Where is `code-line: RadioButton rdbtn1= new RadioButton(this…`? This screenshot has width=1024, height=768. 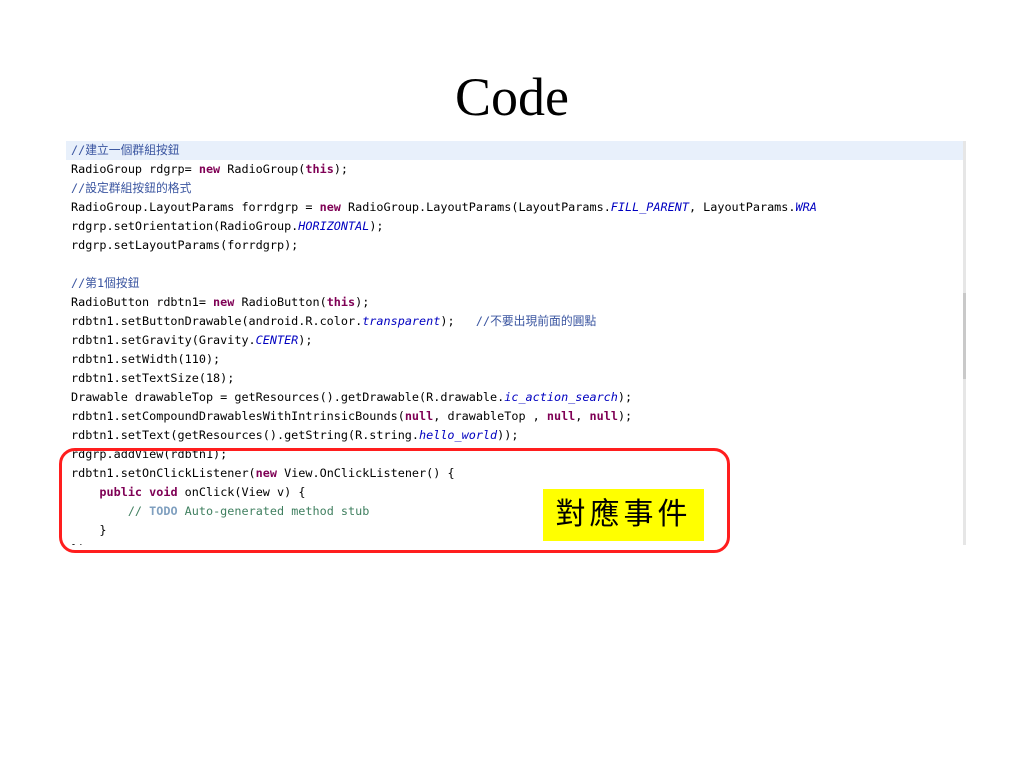
code-line: RadioButton rdbtn1= new RadioButton(this… is located at coordinates (515, 302).